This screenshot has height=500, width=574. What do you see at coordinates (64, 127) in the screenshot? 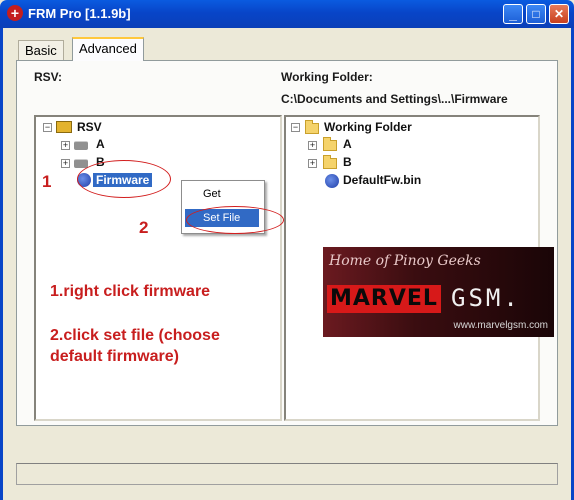
I see `rsv-root-icon` at bounding box center [64, 127].